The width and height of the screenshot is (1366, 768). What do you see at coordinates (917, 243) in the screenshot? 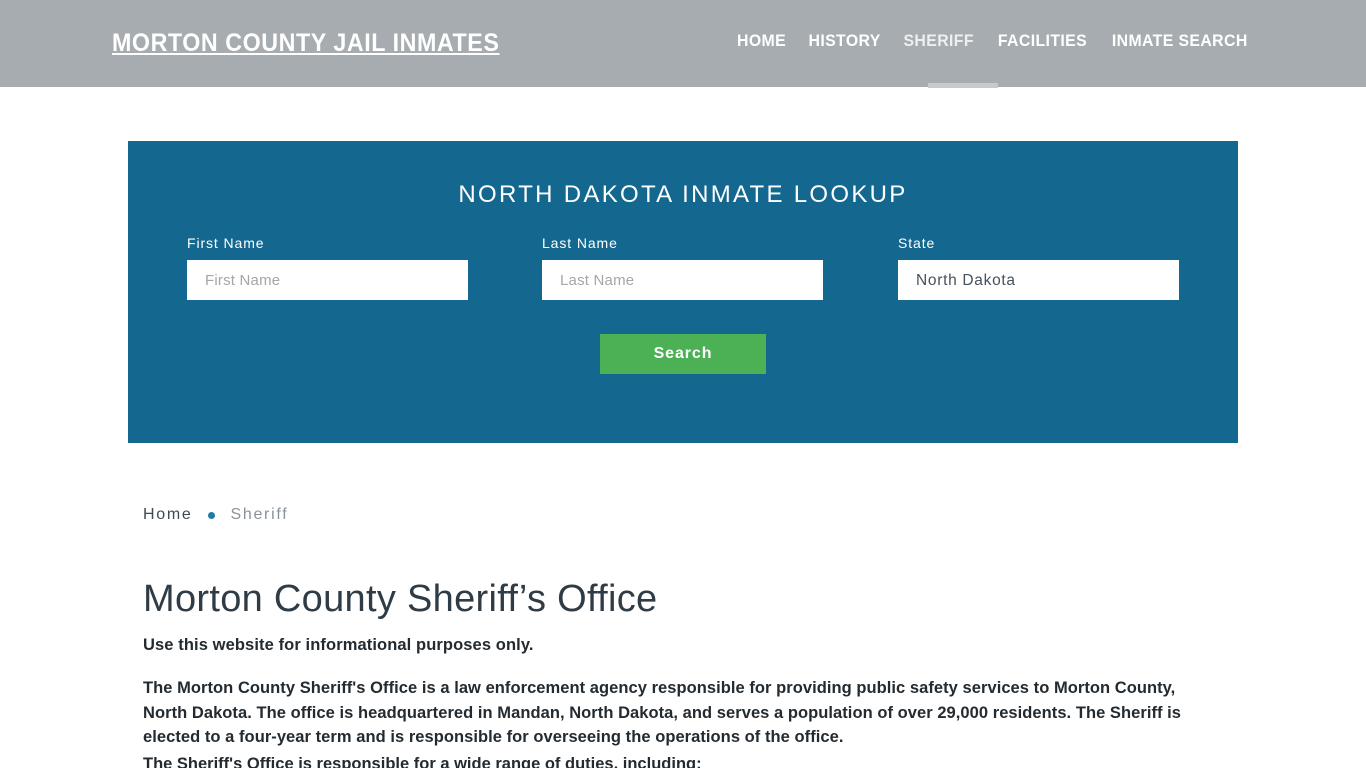
I see `state-label: State` at bounding box center [917, 243].